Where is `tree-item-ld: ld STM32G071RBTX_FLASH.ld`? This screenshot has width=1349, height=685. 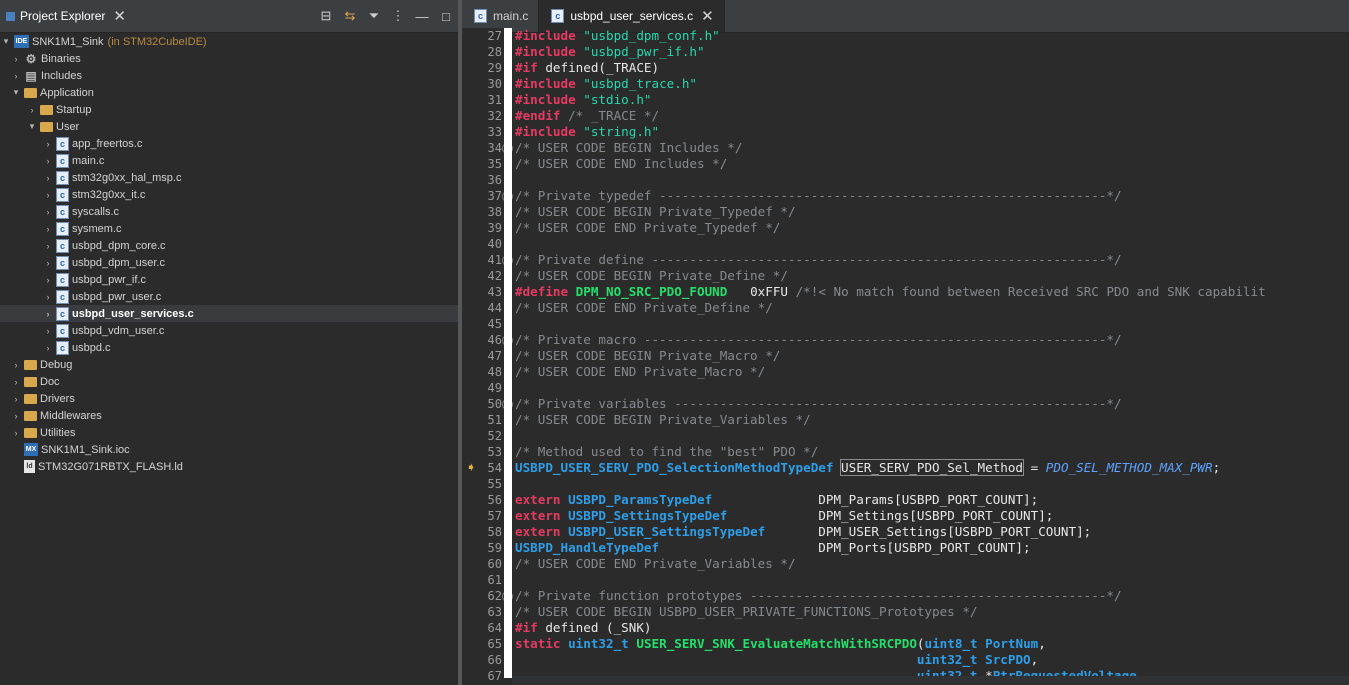 tree-item-ld: ld STM32G071RBTX_FLASH.ld is located at coordinates (229, 466).